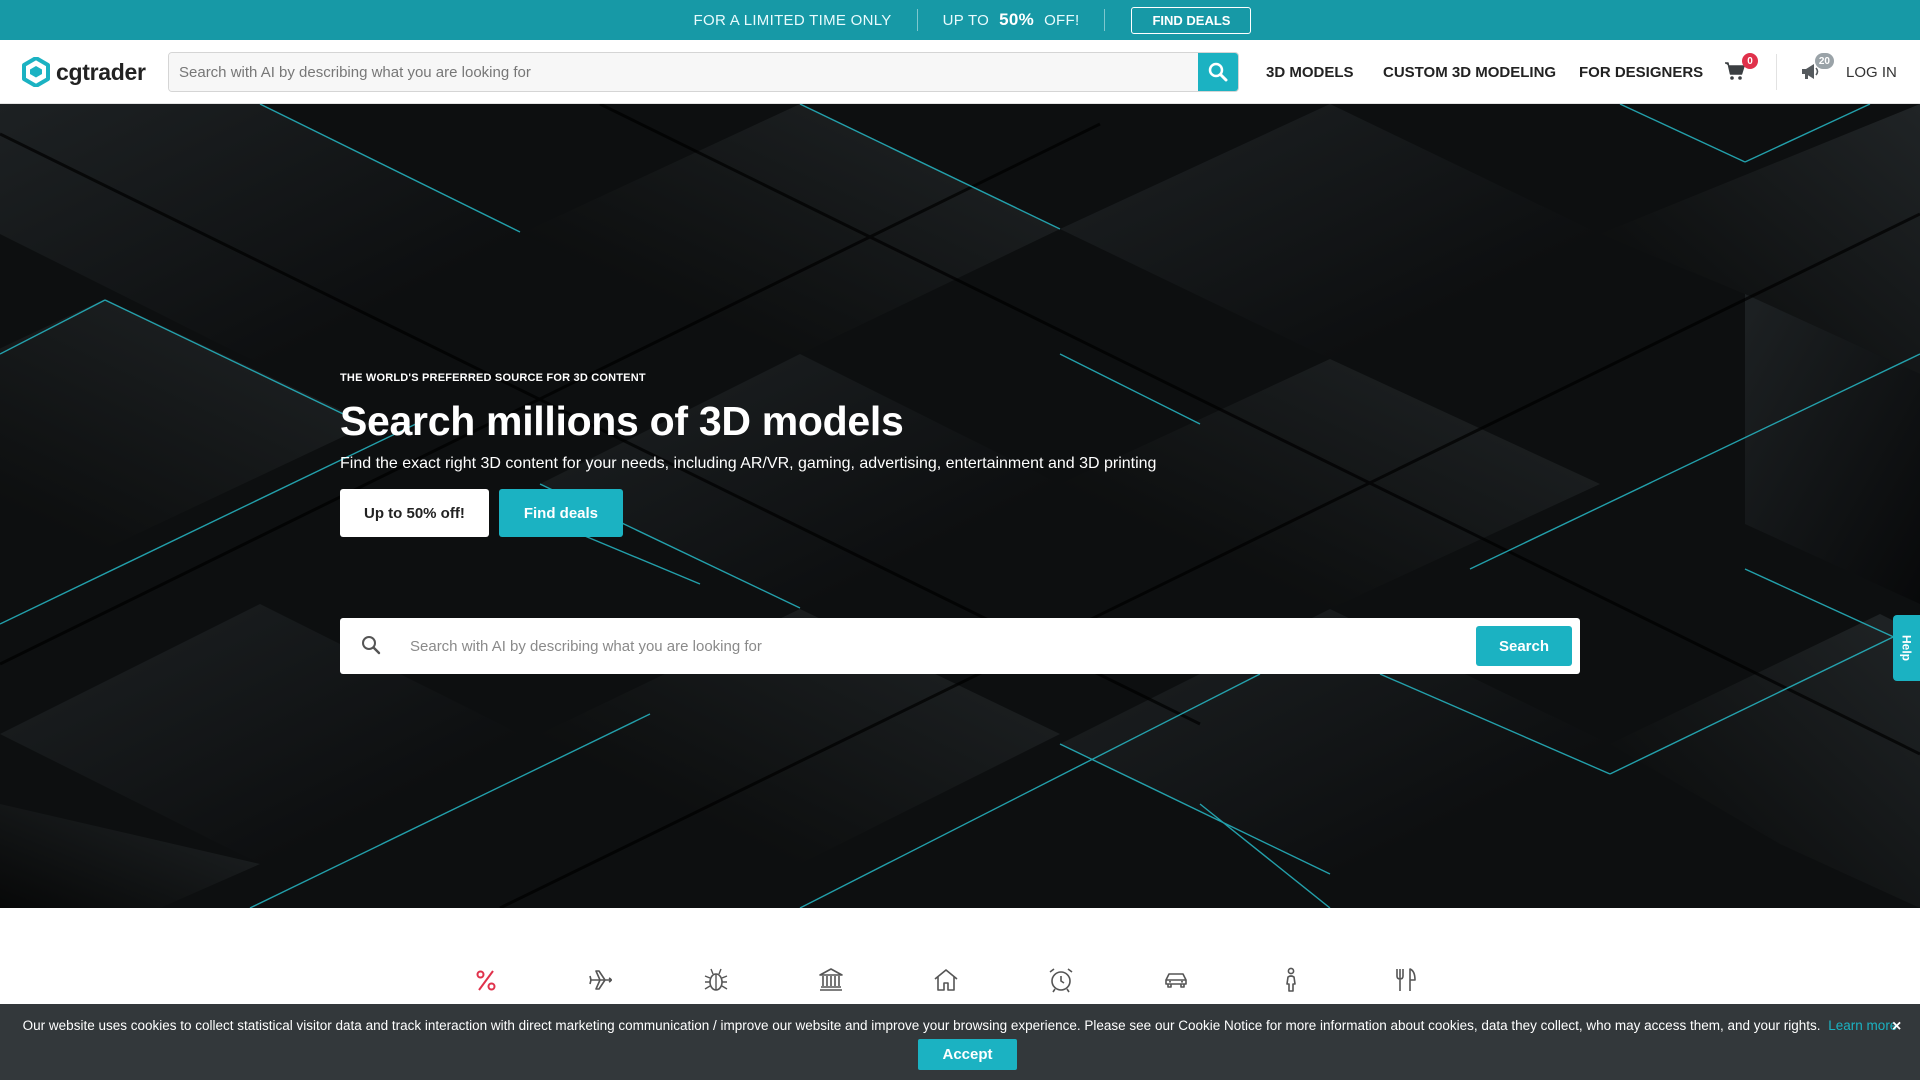 Image resolution: width=1920 pixels, height=1080 pixels. I want to click on login-label: LOG IN, so click(1871, 72).